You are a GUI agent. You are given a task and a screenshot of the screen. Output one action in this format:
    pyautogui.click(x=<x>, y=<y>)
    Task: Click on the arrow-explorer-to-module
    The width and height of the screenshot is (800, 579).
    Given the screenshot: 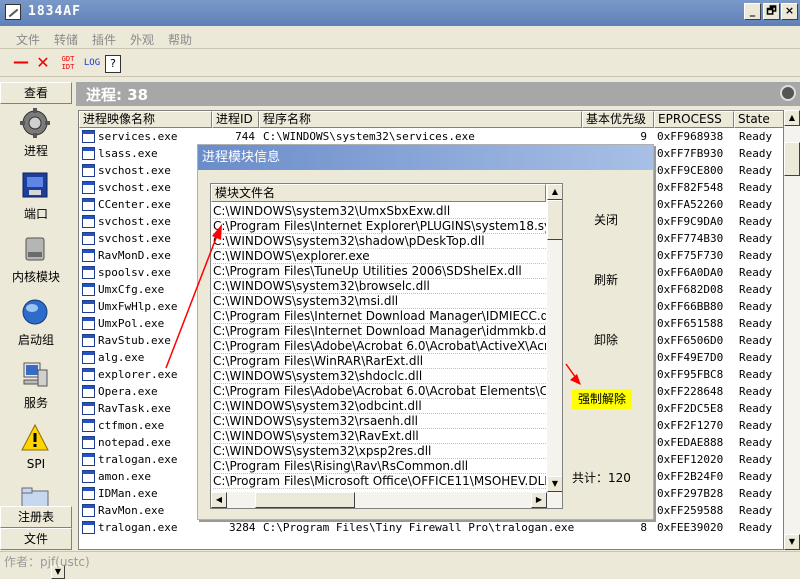 What is the action you would take?
    pyautogui.click(x=192, y=300)
    